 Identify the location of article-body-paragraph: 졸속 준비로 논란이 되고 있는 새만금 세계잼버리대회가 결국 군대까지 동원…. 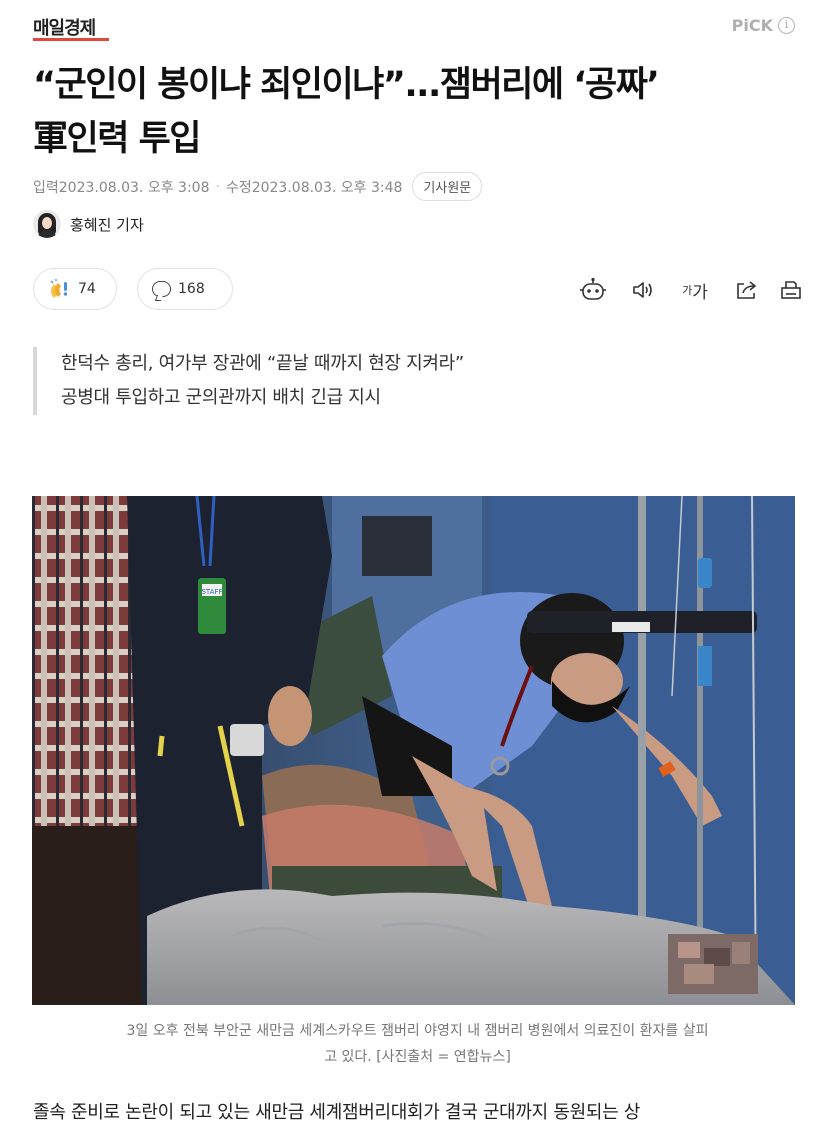
(337, 1112).